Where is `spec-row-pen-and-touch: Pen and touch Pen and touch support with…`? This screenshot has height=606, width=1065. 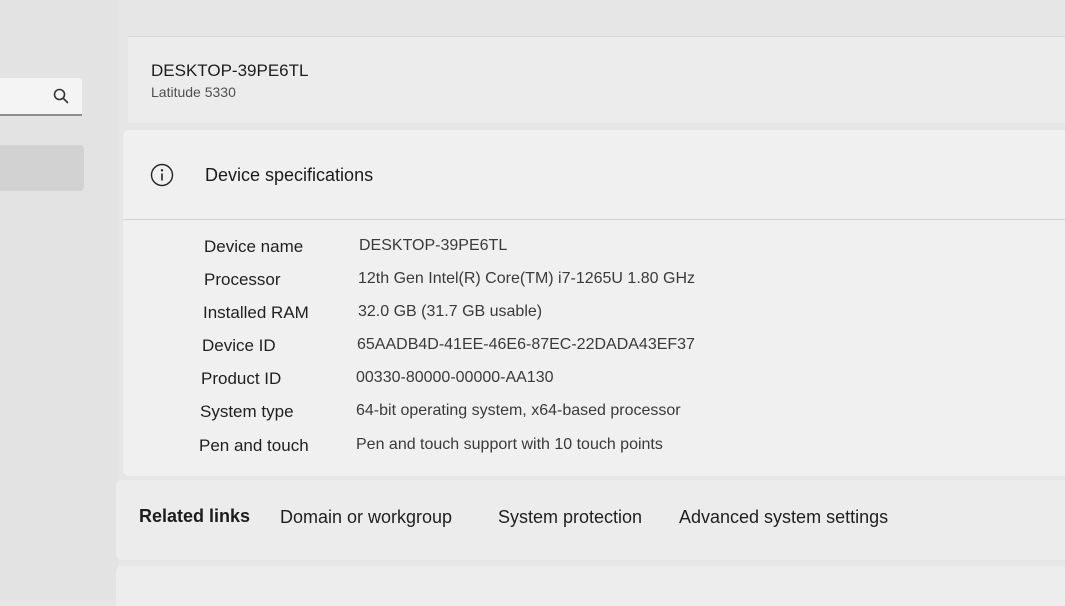
spec-row-pen-and-touch: Pen and touch Pen and touch support with… is located at coordinates (619, 449).